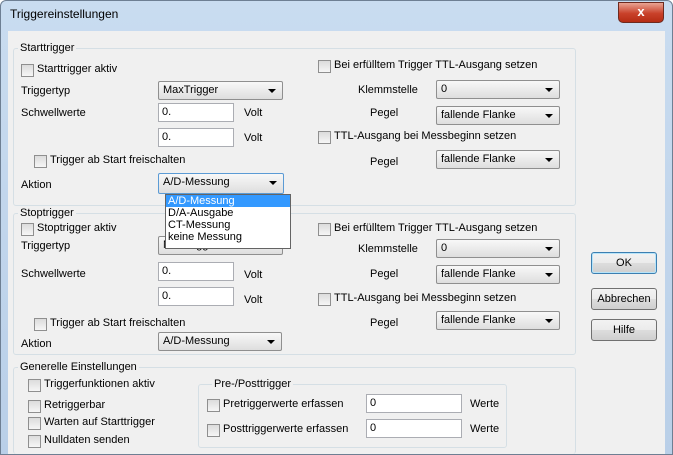 The height and width of the screenshot is (455, 673). What do you see at coordinates (414, 403) in the screenshot?
I see `pretrigger-input: 0` at bounding box center [414, 403].